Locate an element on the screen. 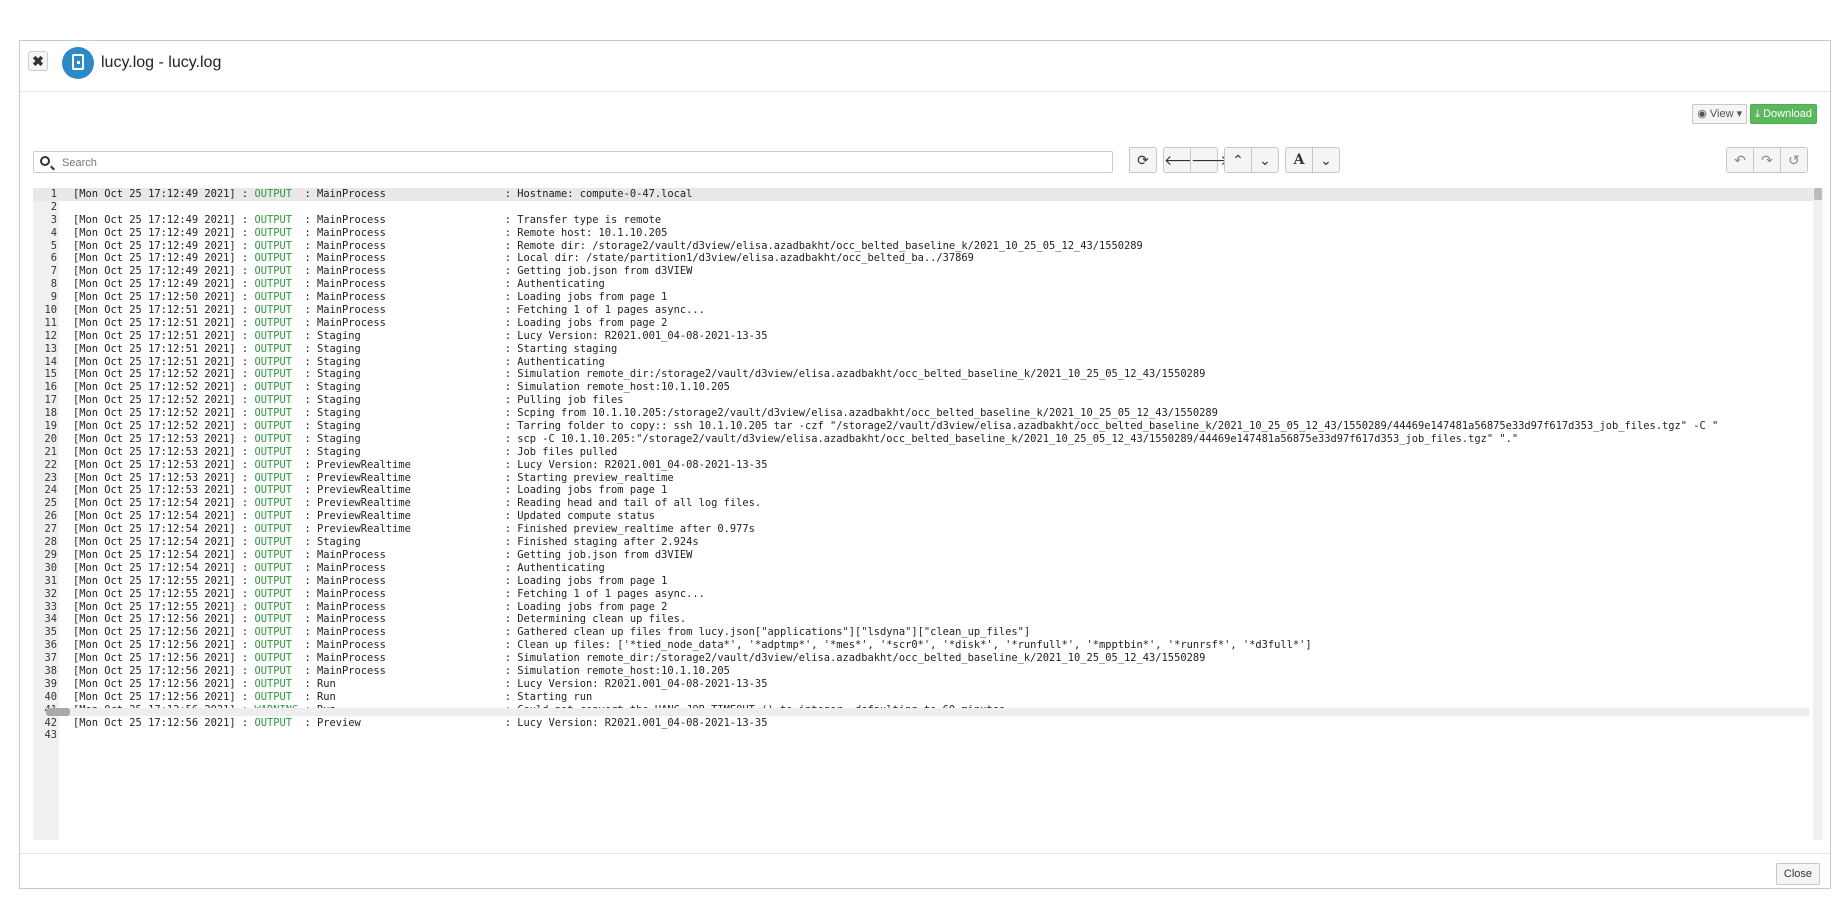 This screenshot has width=1844, height=903. view-dropdown-button: ◉ View ▾ is located at coordinates (1720, 114).